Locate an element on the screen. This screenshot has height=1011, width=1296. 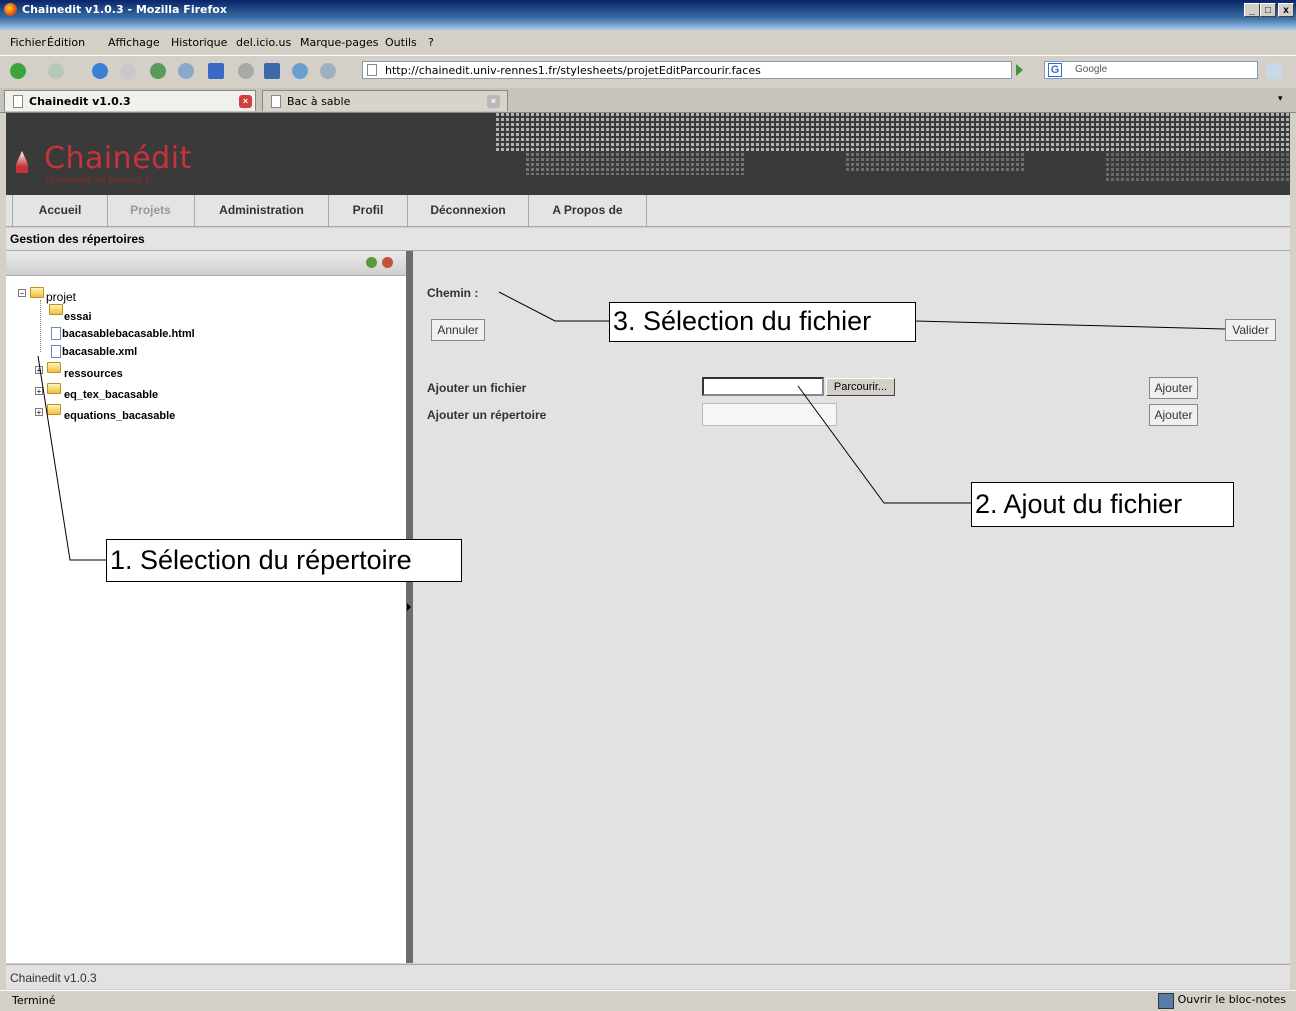
open-notepad-button: Ouvrir le bloc-notes is located at coordinates (1232, 999).